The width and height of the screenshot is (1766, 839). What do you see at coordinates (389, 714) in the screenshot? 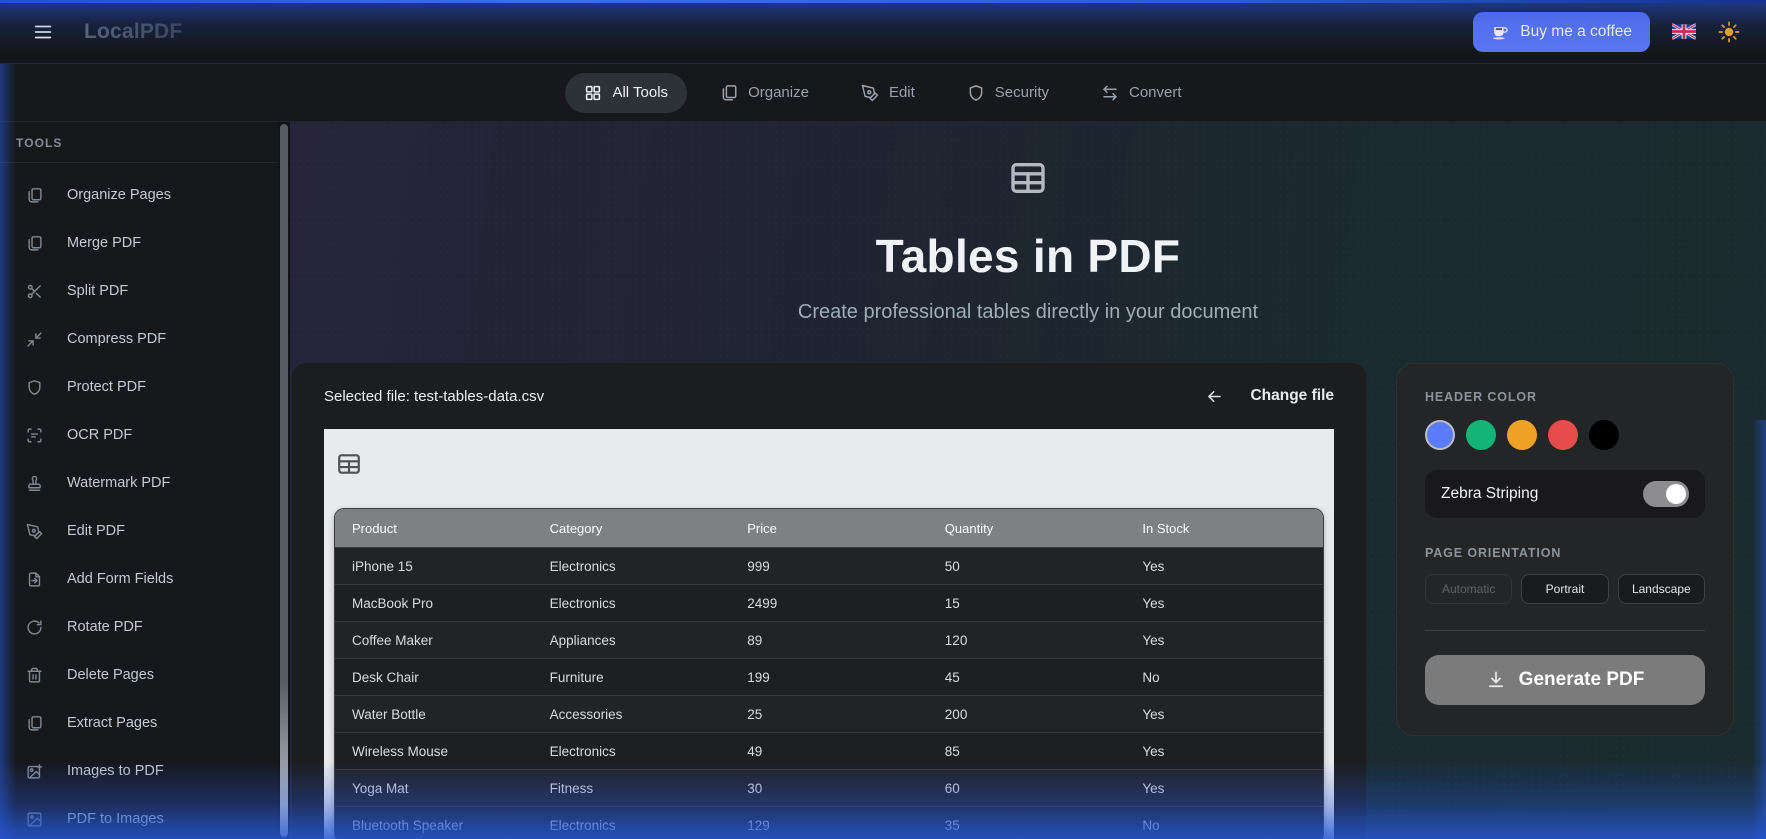
I see `cell-product: Water Bottle` at bounding box center [389, 714].